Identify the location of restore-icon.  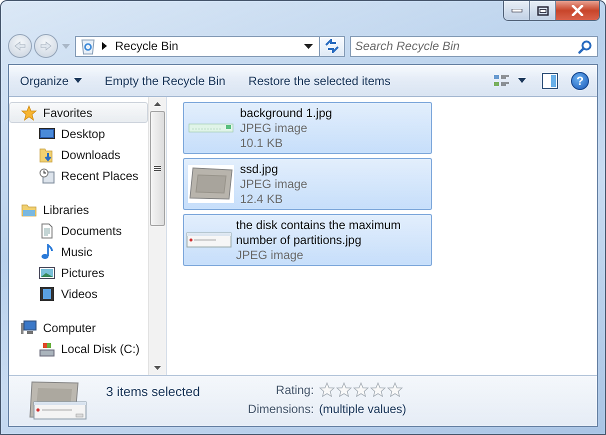
(542, 11).